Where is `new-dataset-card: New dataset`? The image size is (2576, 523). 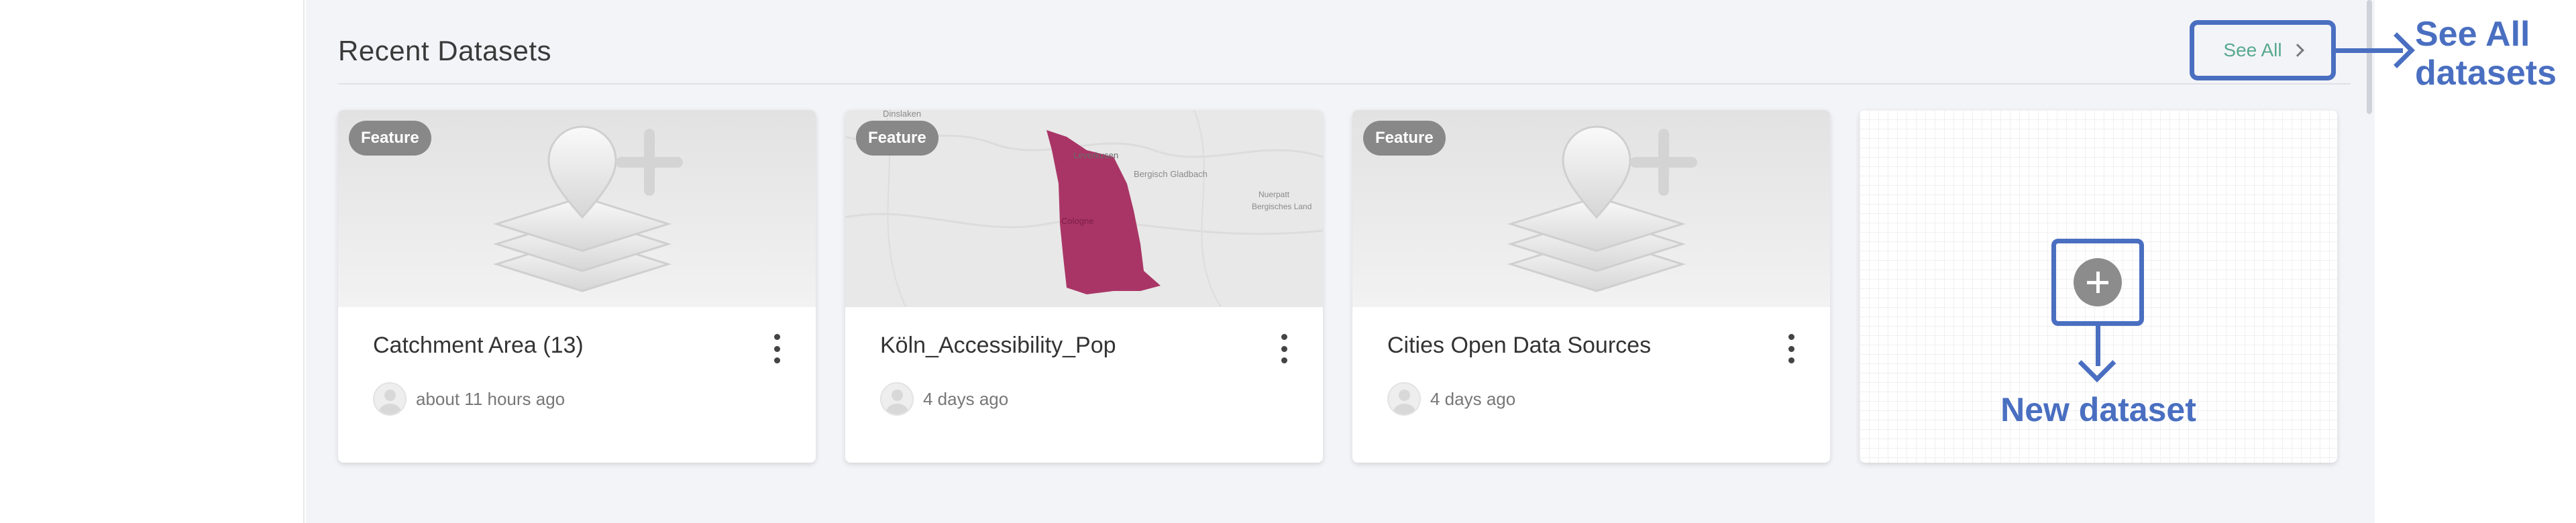
new-dataset-card: New dataset is located at coordinates (2098, 286).